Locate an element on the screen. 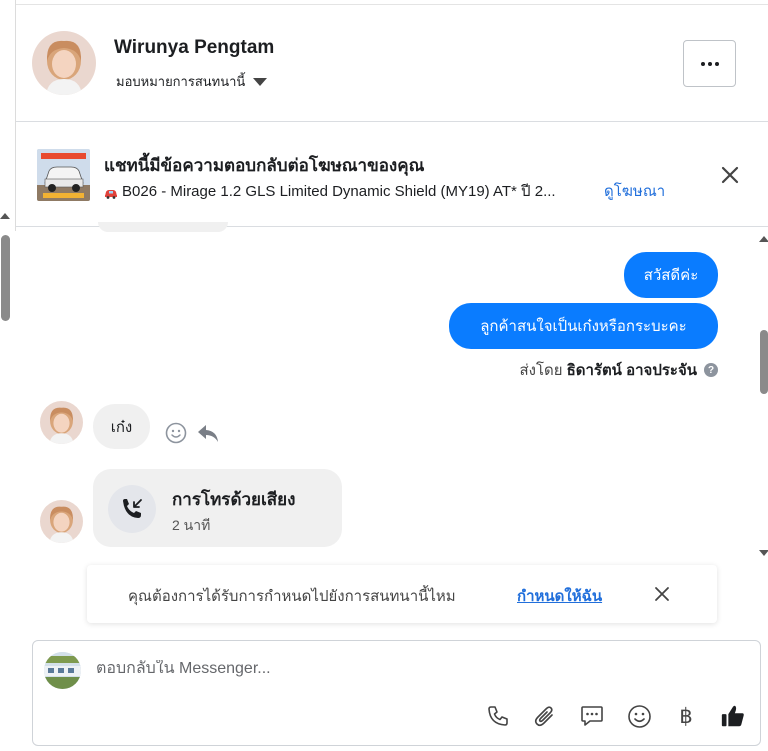 This screenshot has width=768, height=751. assign-conversation-dropdown: มอบหมายการสนทนานี้ is located at coordinates (192, 81).